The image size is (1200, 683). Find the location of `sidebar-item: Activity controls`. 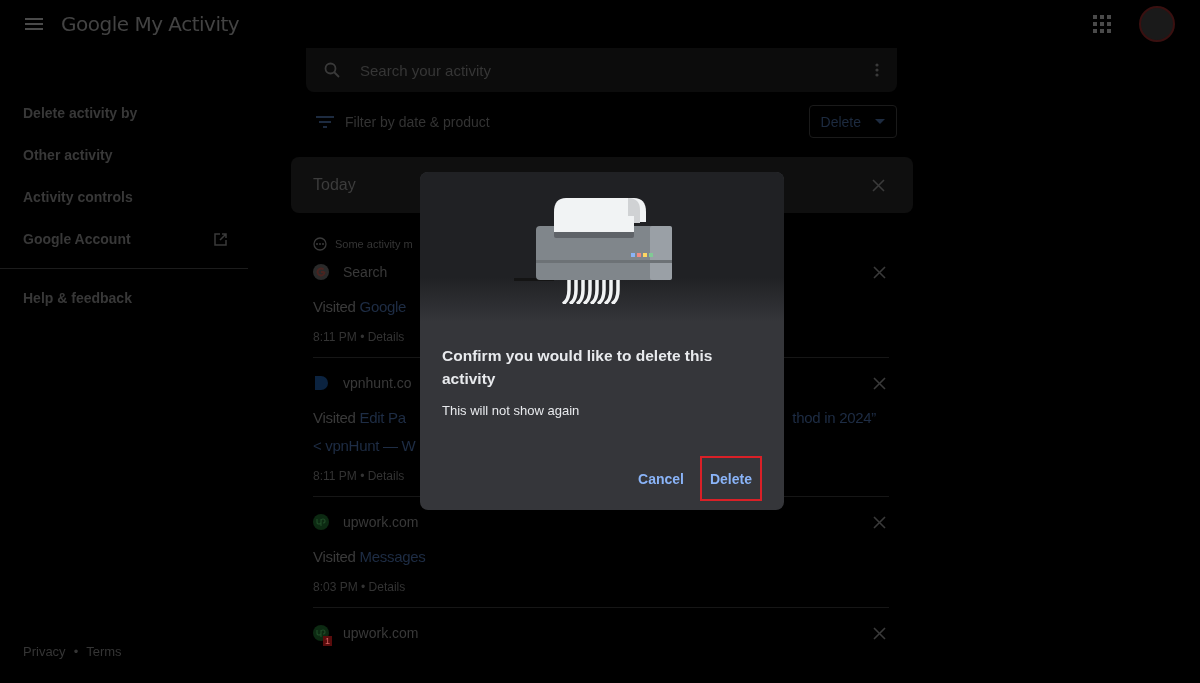

sidebar-item: Activity controls is located at coordinates (124, 197).